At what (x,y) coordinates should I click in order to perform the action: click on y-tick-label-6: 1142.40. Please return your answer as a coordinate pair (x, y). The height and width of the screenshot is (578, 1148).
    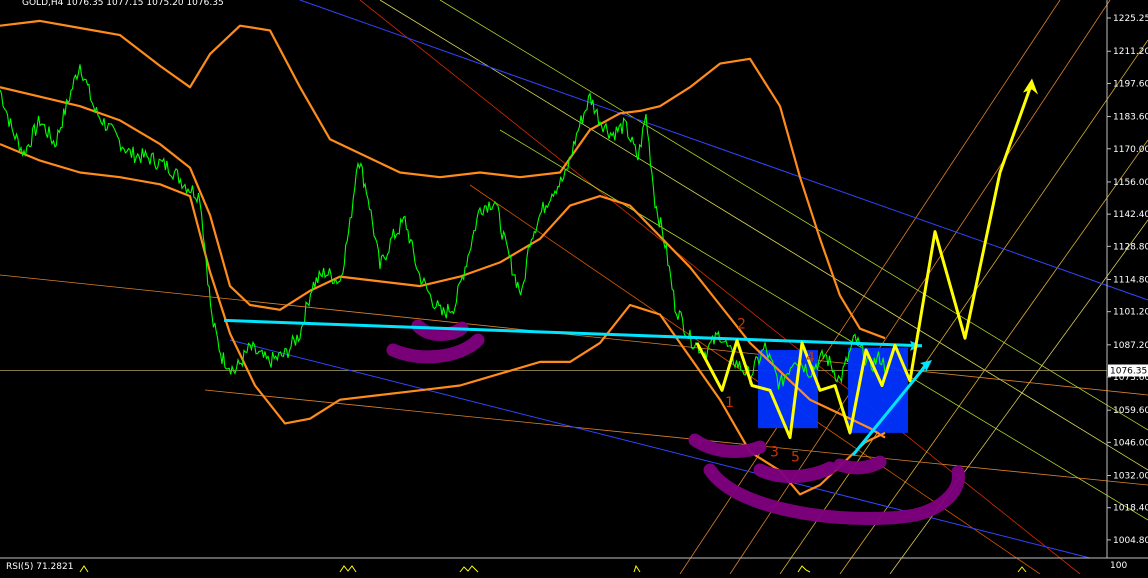
    Looking at the image, I should click on (1130, 215).